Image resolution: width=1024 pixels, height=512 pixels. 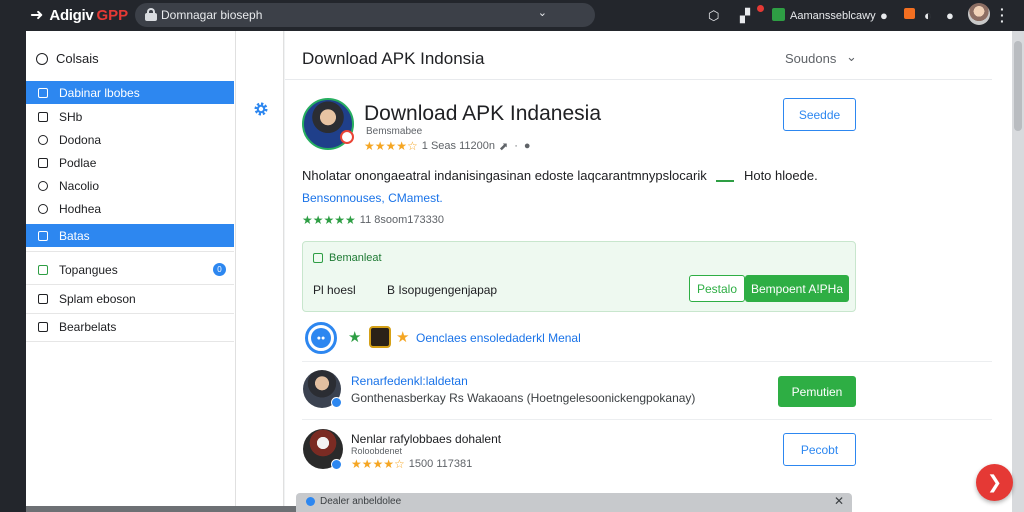 What do you see at coordinates (810, 58) in the screenshot?
I see `sort-dropdown: Soudons` at bounding box center [810, 58].